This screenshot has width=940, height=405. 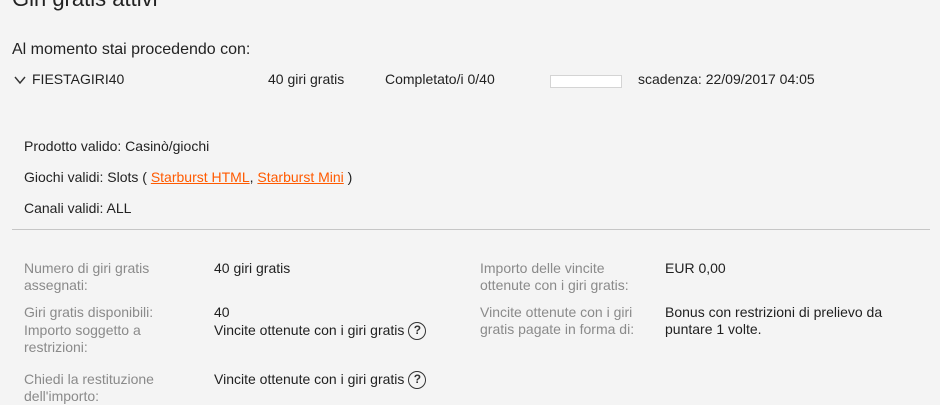 What do you see at coordinates (695, 268) in the screenshot?
I see `winnings-value: EUR 0,00` at bounding box center [695, 268].